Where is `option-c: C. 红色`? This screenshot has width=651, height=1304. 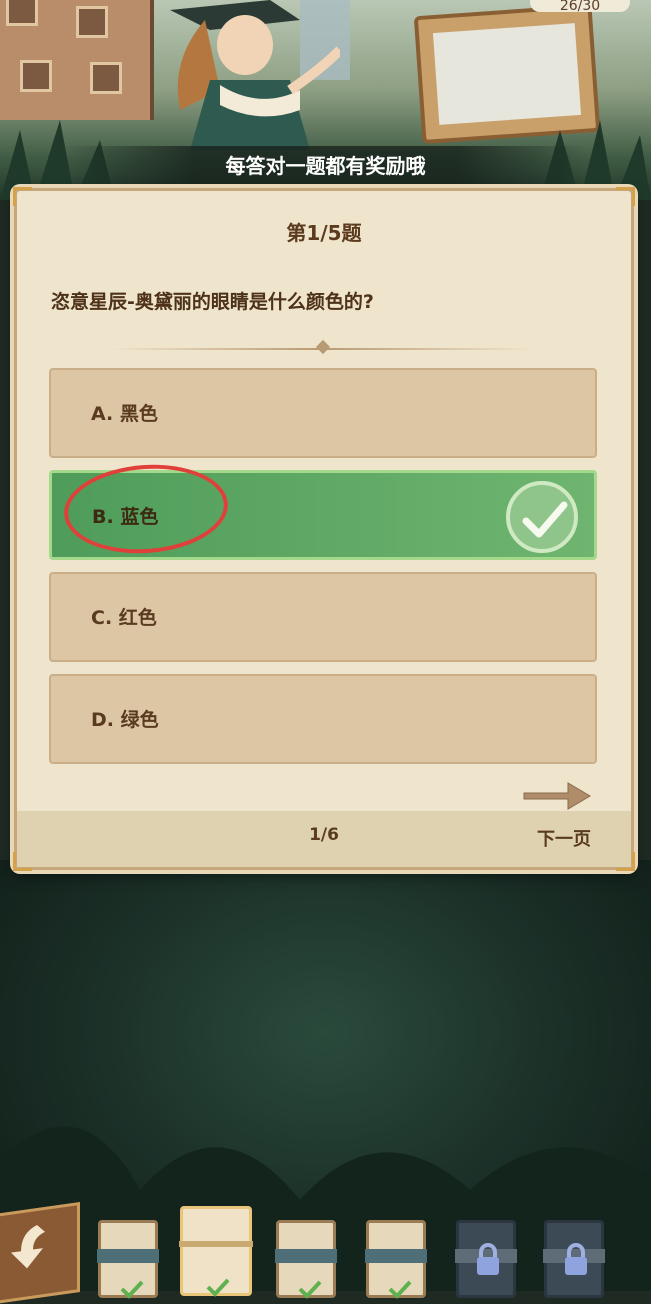
option-c: C. 红色 is located at coordinates (323, 617).